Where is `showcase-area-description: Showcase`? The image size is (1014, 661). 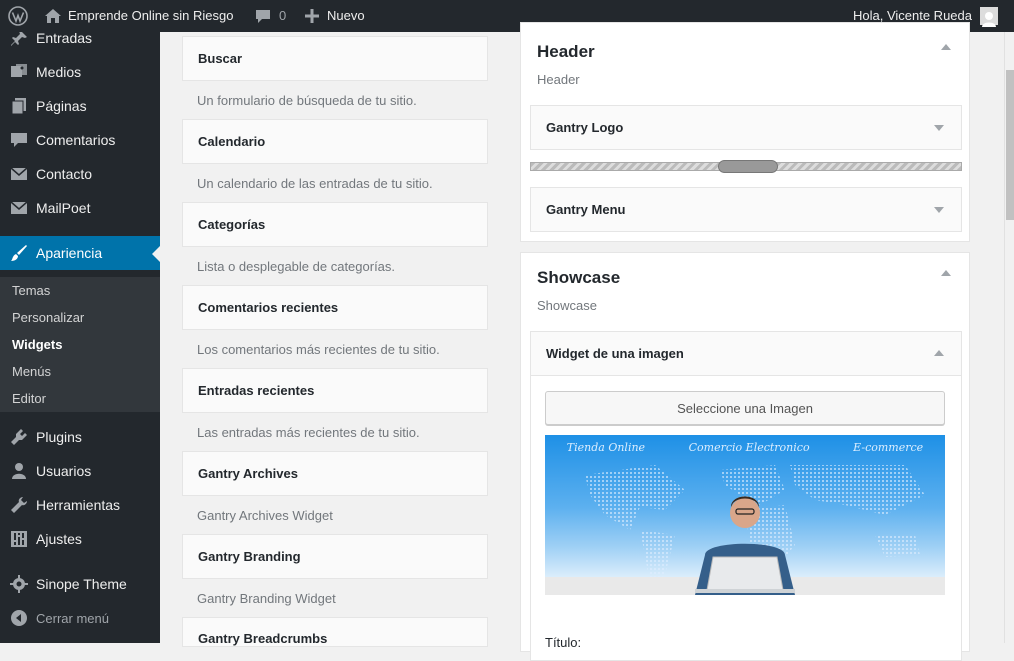
showcase-area-description: Showcase is located at coordinates (567, 305).